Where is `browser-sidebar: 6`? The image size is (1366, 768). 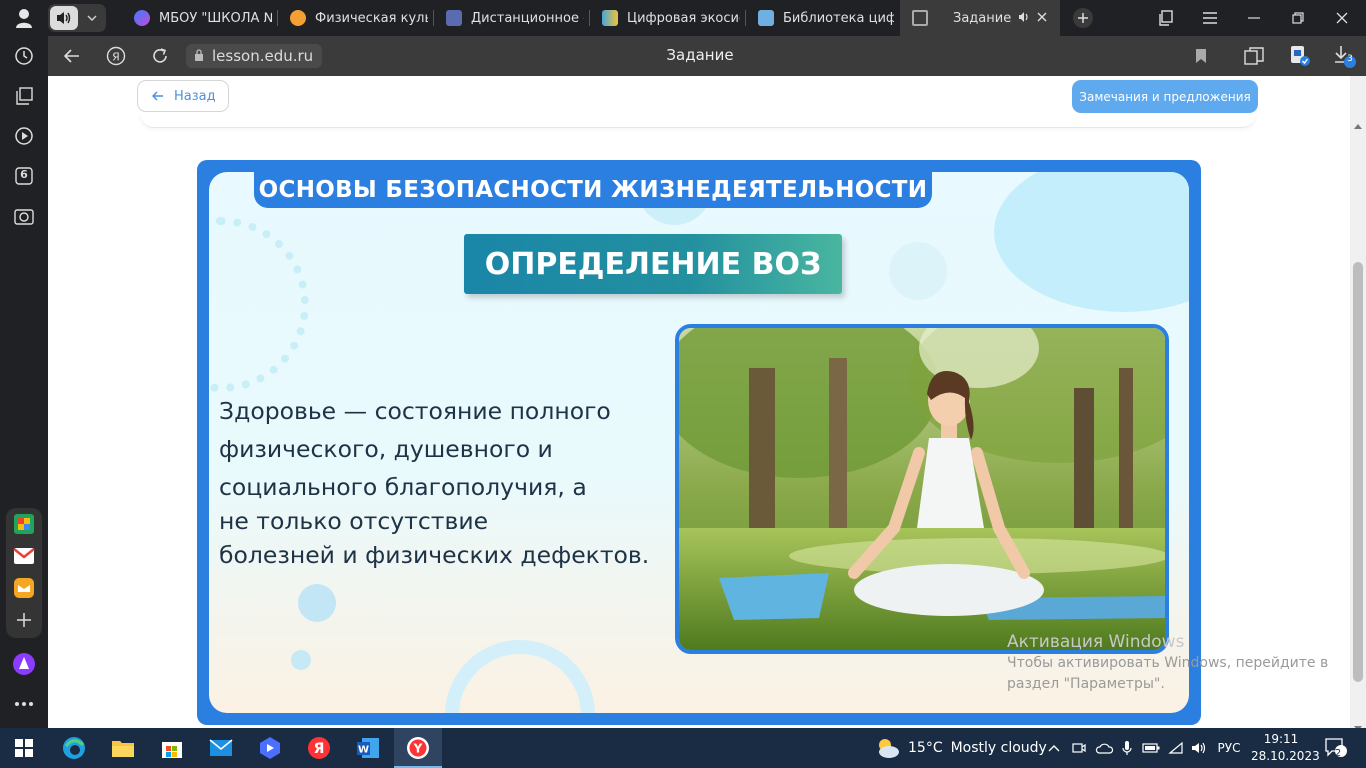
browser-sidebar: 6 is located at coordinates (24, 382).